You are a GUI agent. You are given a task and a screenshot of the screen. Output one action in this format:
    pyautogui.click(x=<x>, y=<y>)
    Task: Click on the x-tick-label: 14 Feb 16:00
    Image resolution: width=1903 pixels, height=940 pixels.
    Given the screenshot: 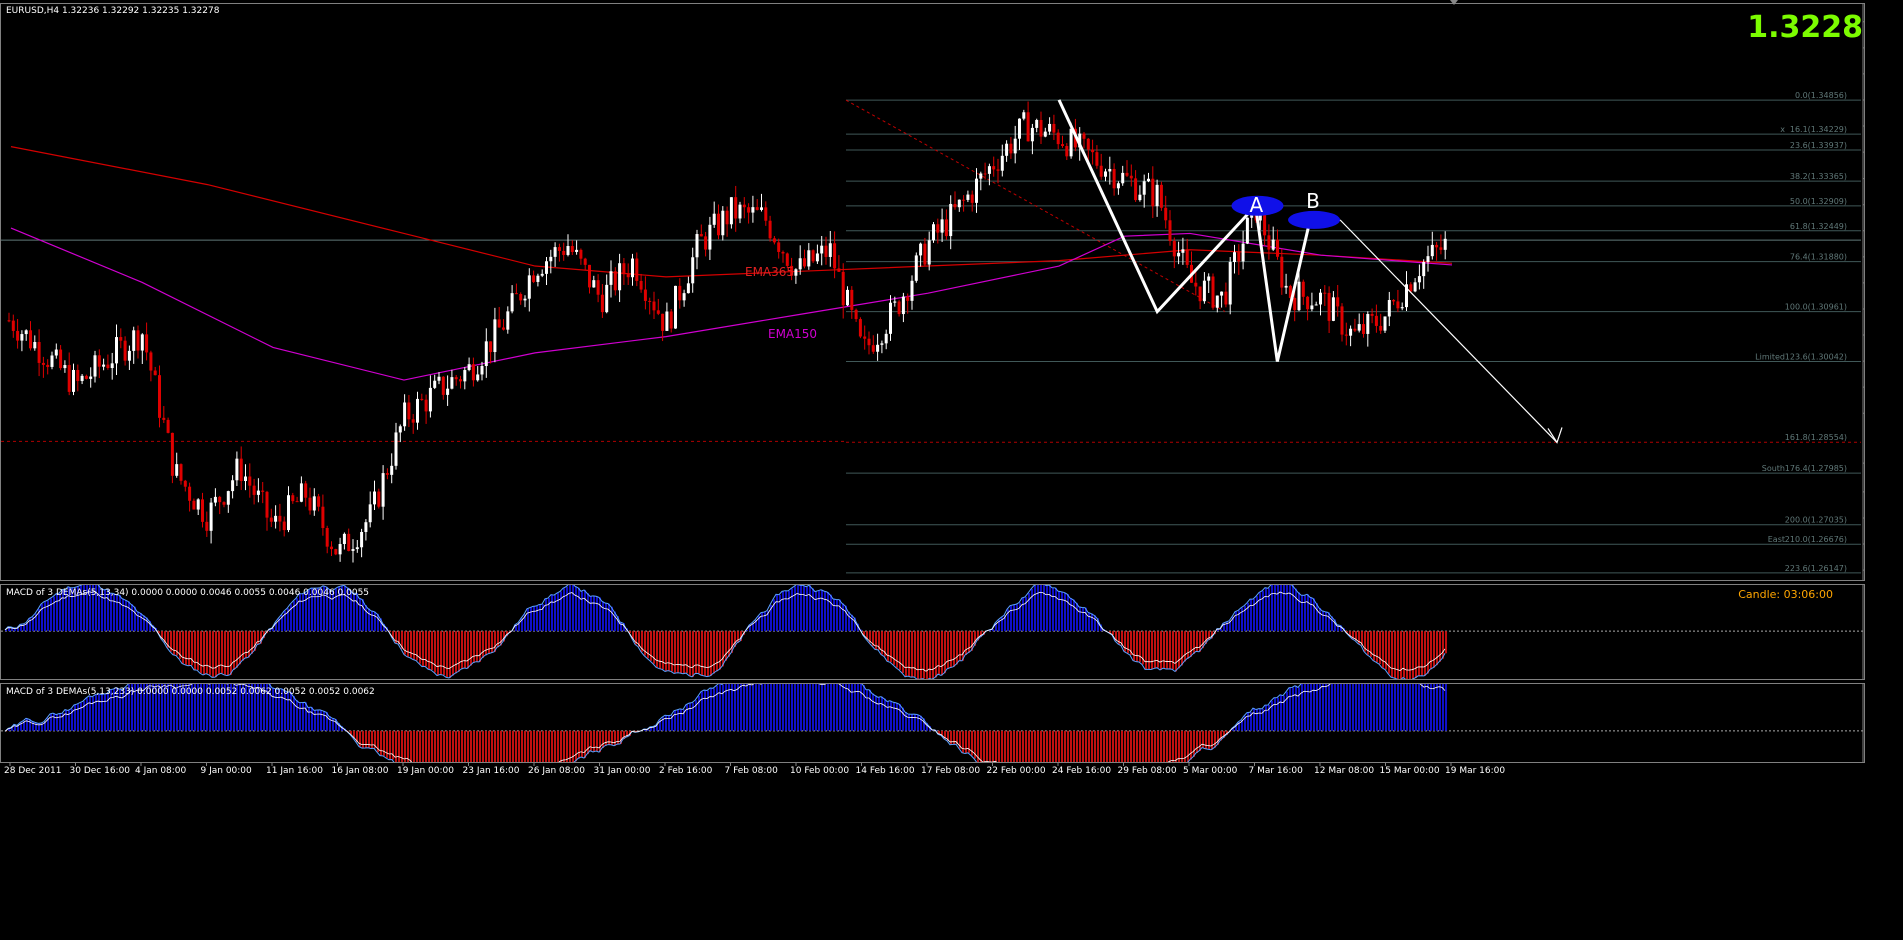 What is the action you would take?
    pyautogui.click(x=885, y=770)
    